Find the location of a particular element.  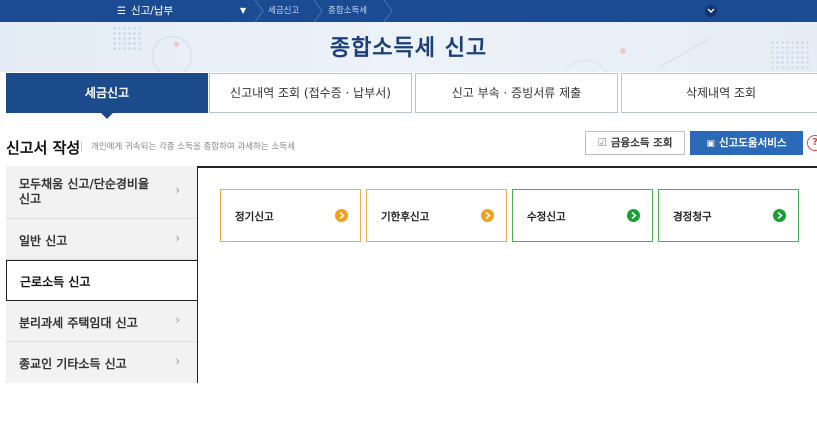

tab-document-submit: 신고 부속 · 증빙서류 제출 is located at coordinates (516, 93).